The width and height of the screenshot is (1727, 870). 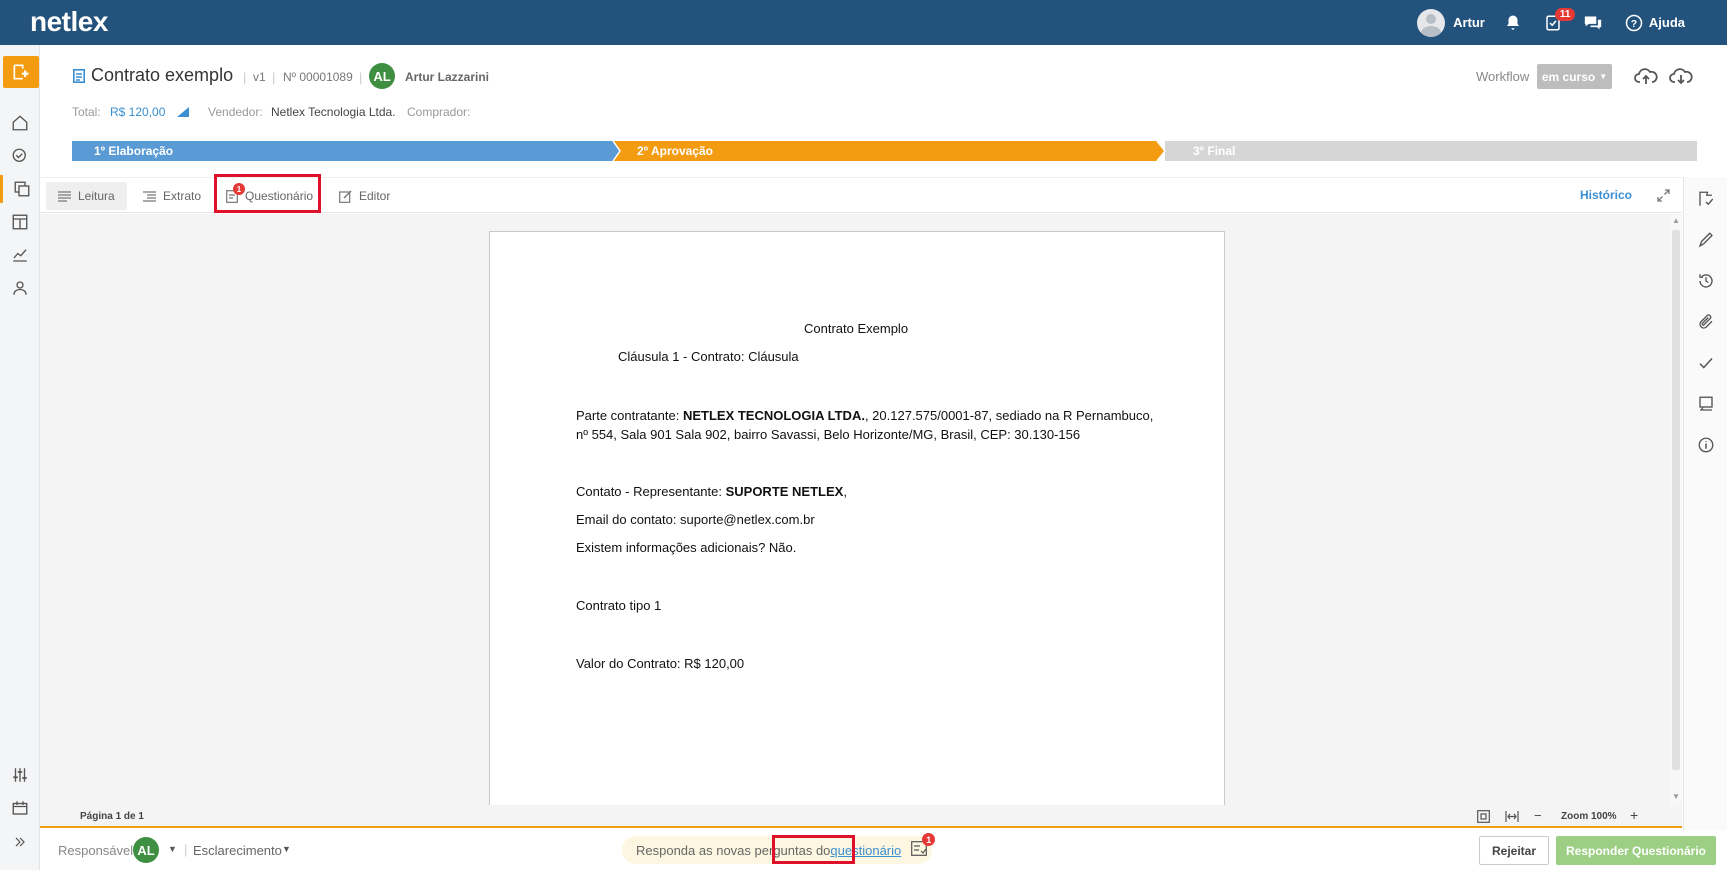 I want to click on chart-line-icon, so click(x=20, y=255).